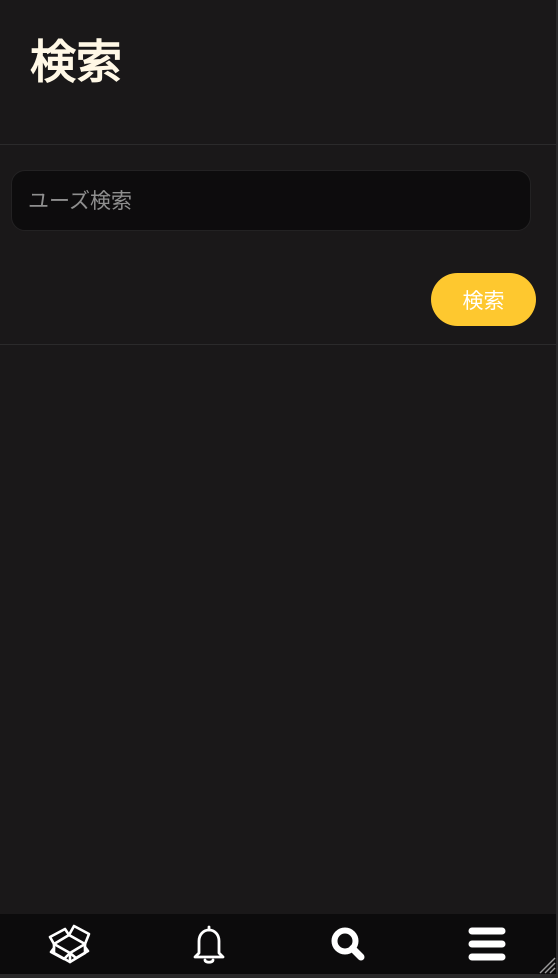  Describe the element at coordinates (279, 976) in the screenshot. I see `window-bottom-edge` at that location.